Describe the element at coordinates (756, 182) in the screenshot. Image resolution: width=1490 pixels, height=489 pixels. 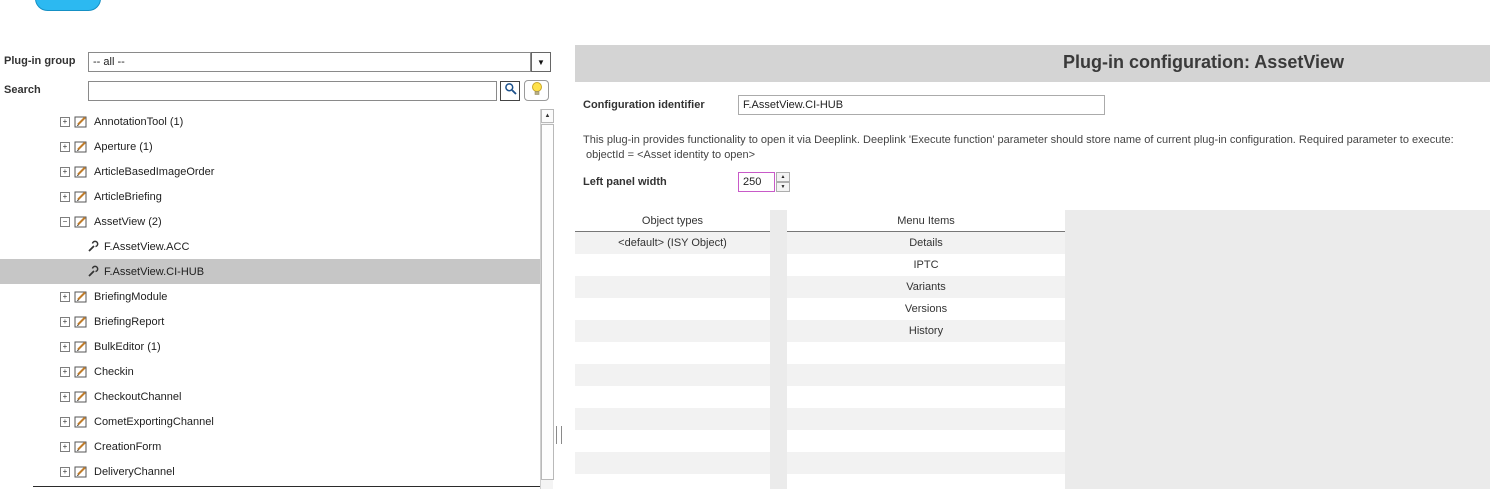
I see `left-panel-width-input` at that location.